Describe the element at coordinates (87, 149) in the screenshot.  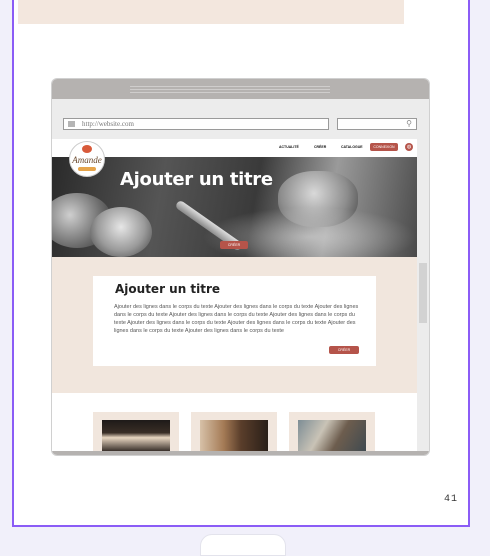
I see `tomato-icon` at that location.